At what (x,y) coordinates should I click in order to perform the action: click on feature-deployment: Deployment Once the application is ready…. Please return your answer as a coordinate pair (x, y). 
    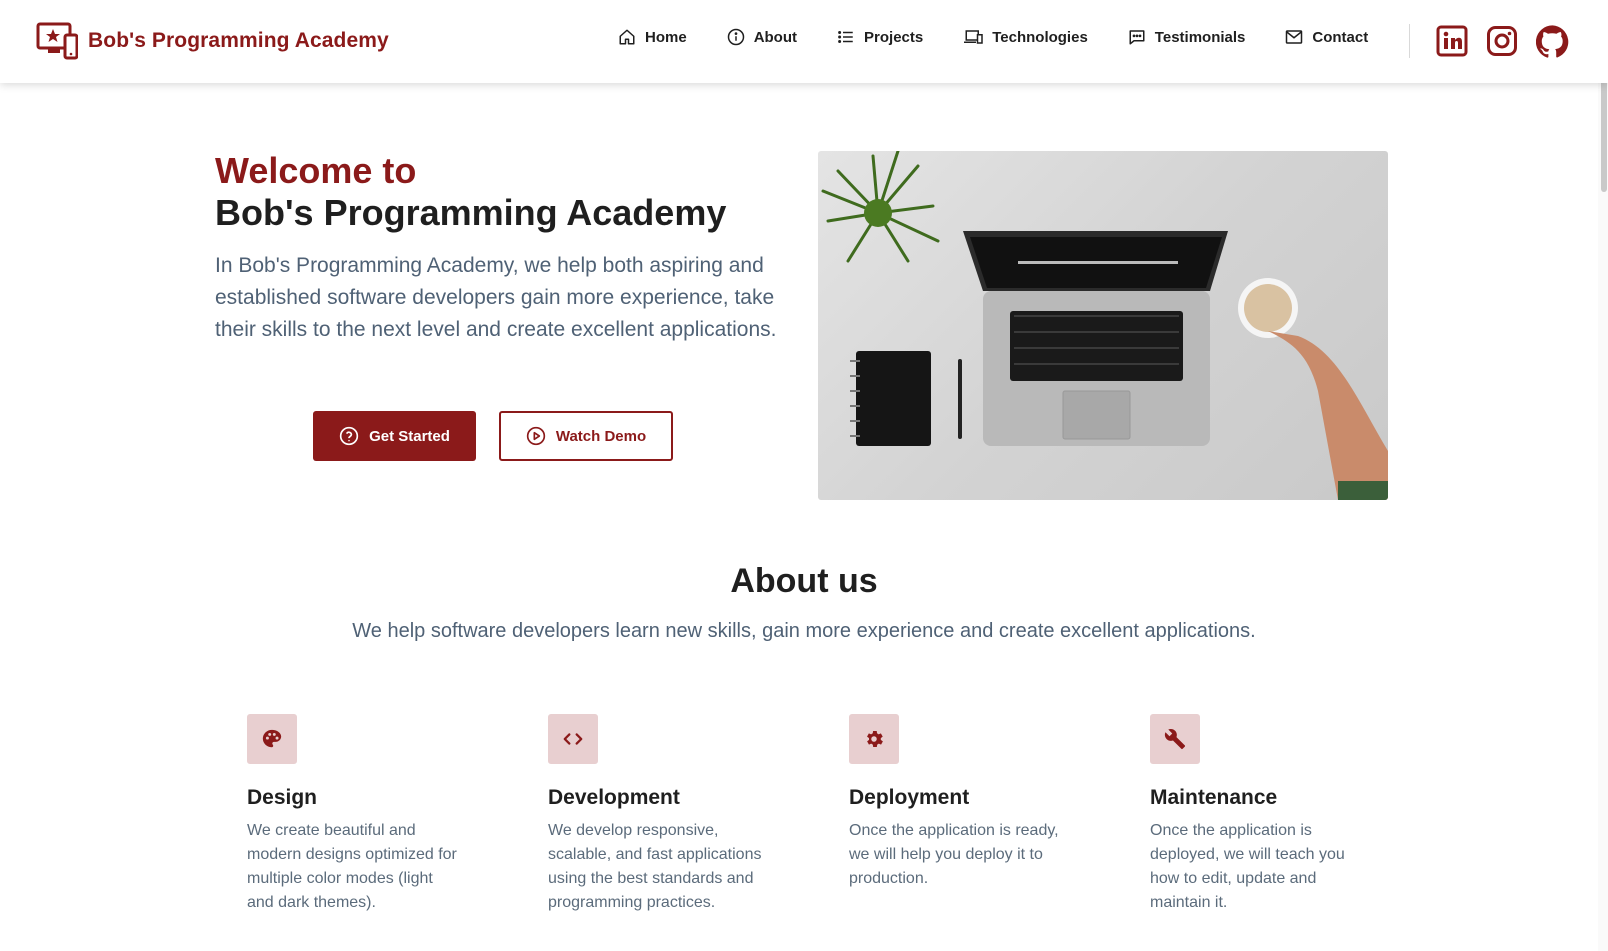
    Looking at the image, I should click on (964, 802).